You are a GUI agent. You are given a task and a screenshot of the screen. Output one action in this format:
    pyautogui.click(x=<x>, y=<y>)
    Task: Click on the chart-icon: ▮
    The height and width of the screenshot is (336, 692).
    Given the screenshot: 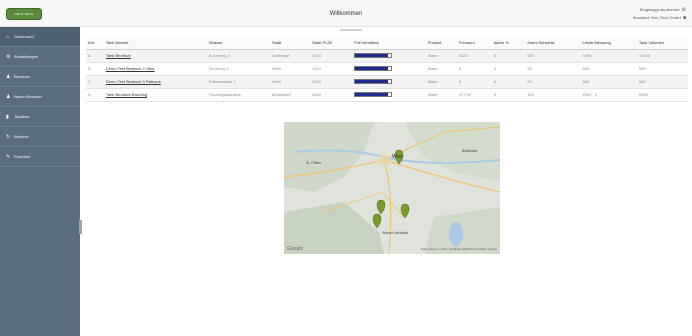 What is the action you would take?
    pyautogui.click(x=7, y=116)
    